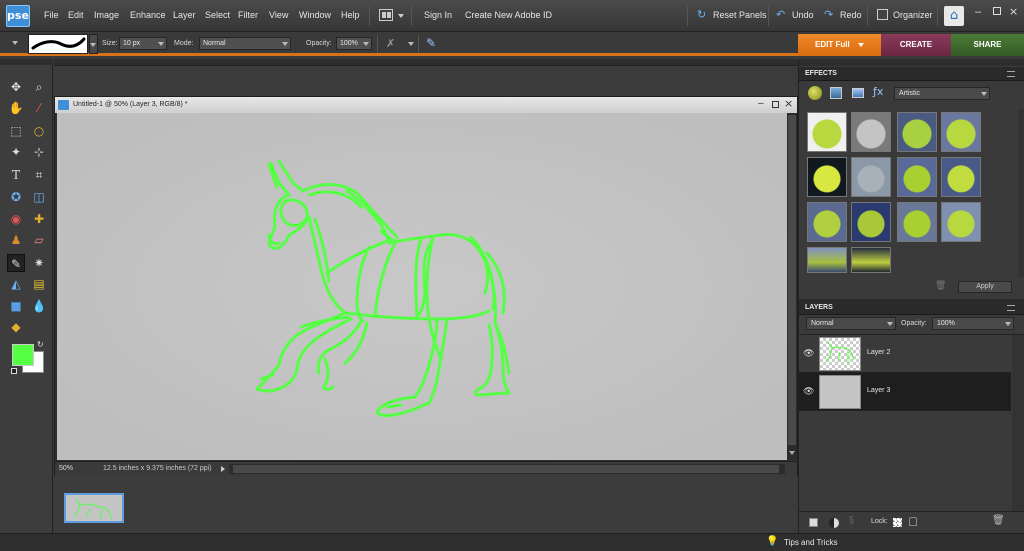 Image resolution: width=1024 pixels, height=551 pixels. What do you see at coordinates (51, 15) in the screenshot?
I see `menu-file: File` at bounding box center [51, 15].